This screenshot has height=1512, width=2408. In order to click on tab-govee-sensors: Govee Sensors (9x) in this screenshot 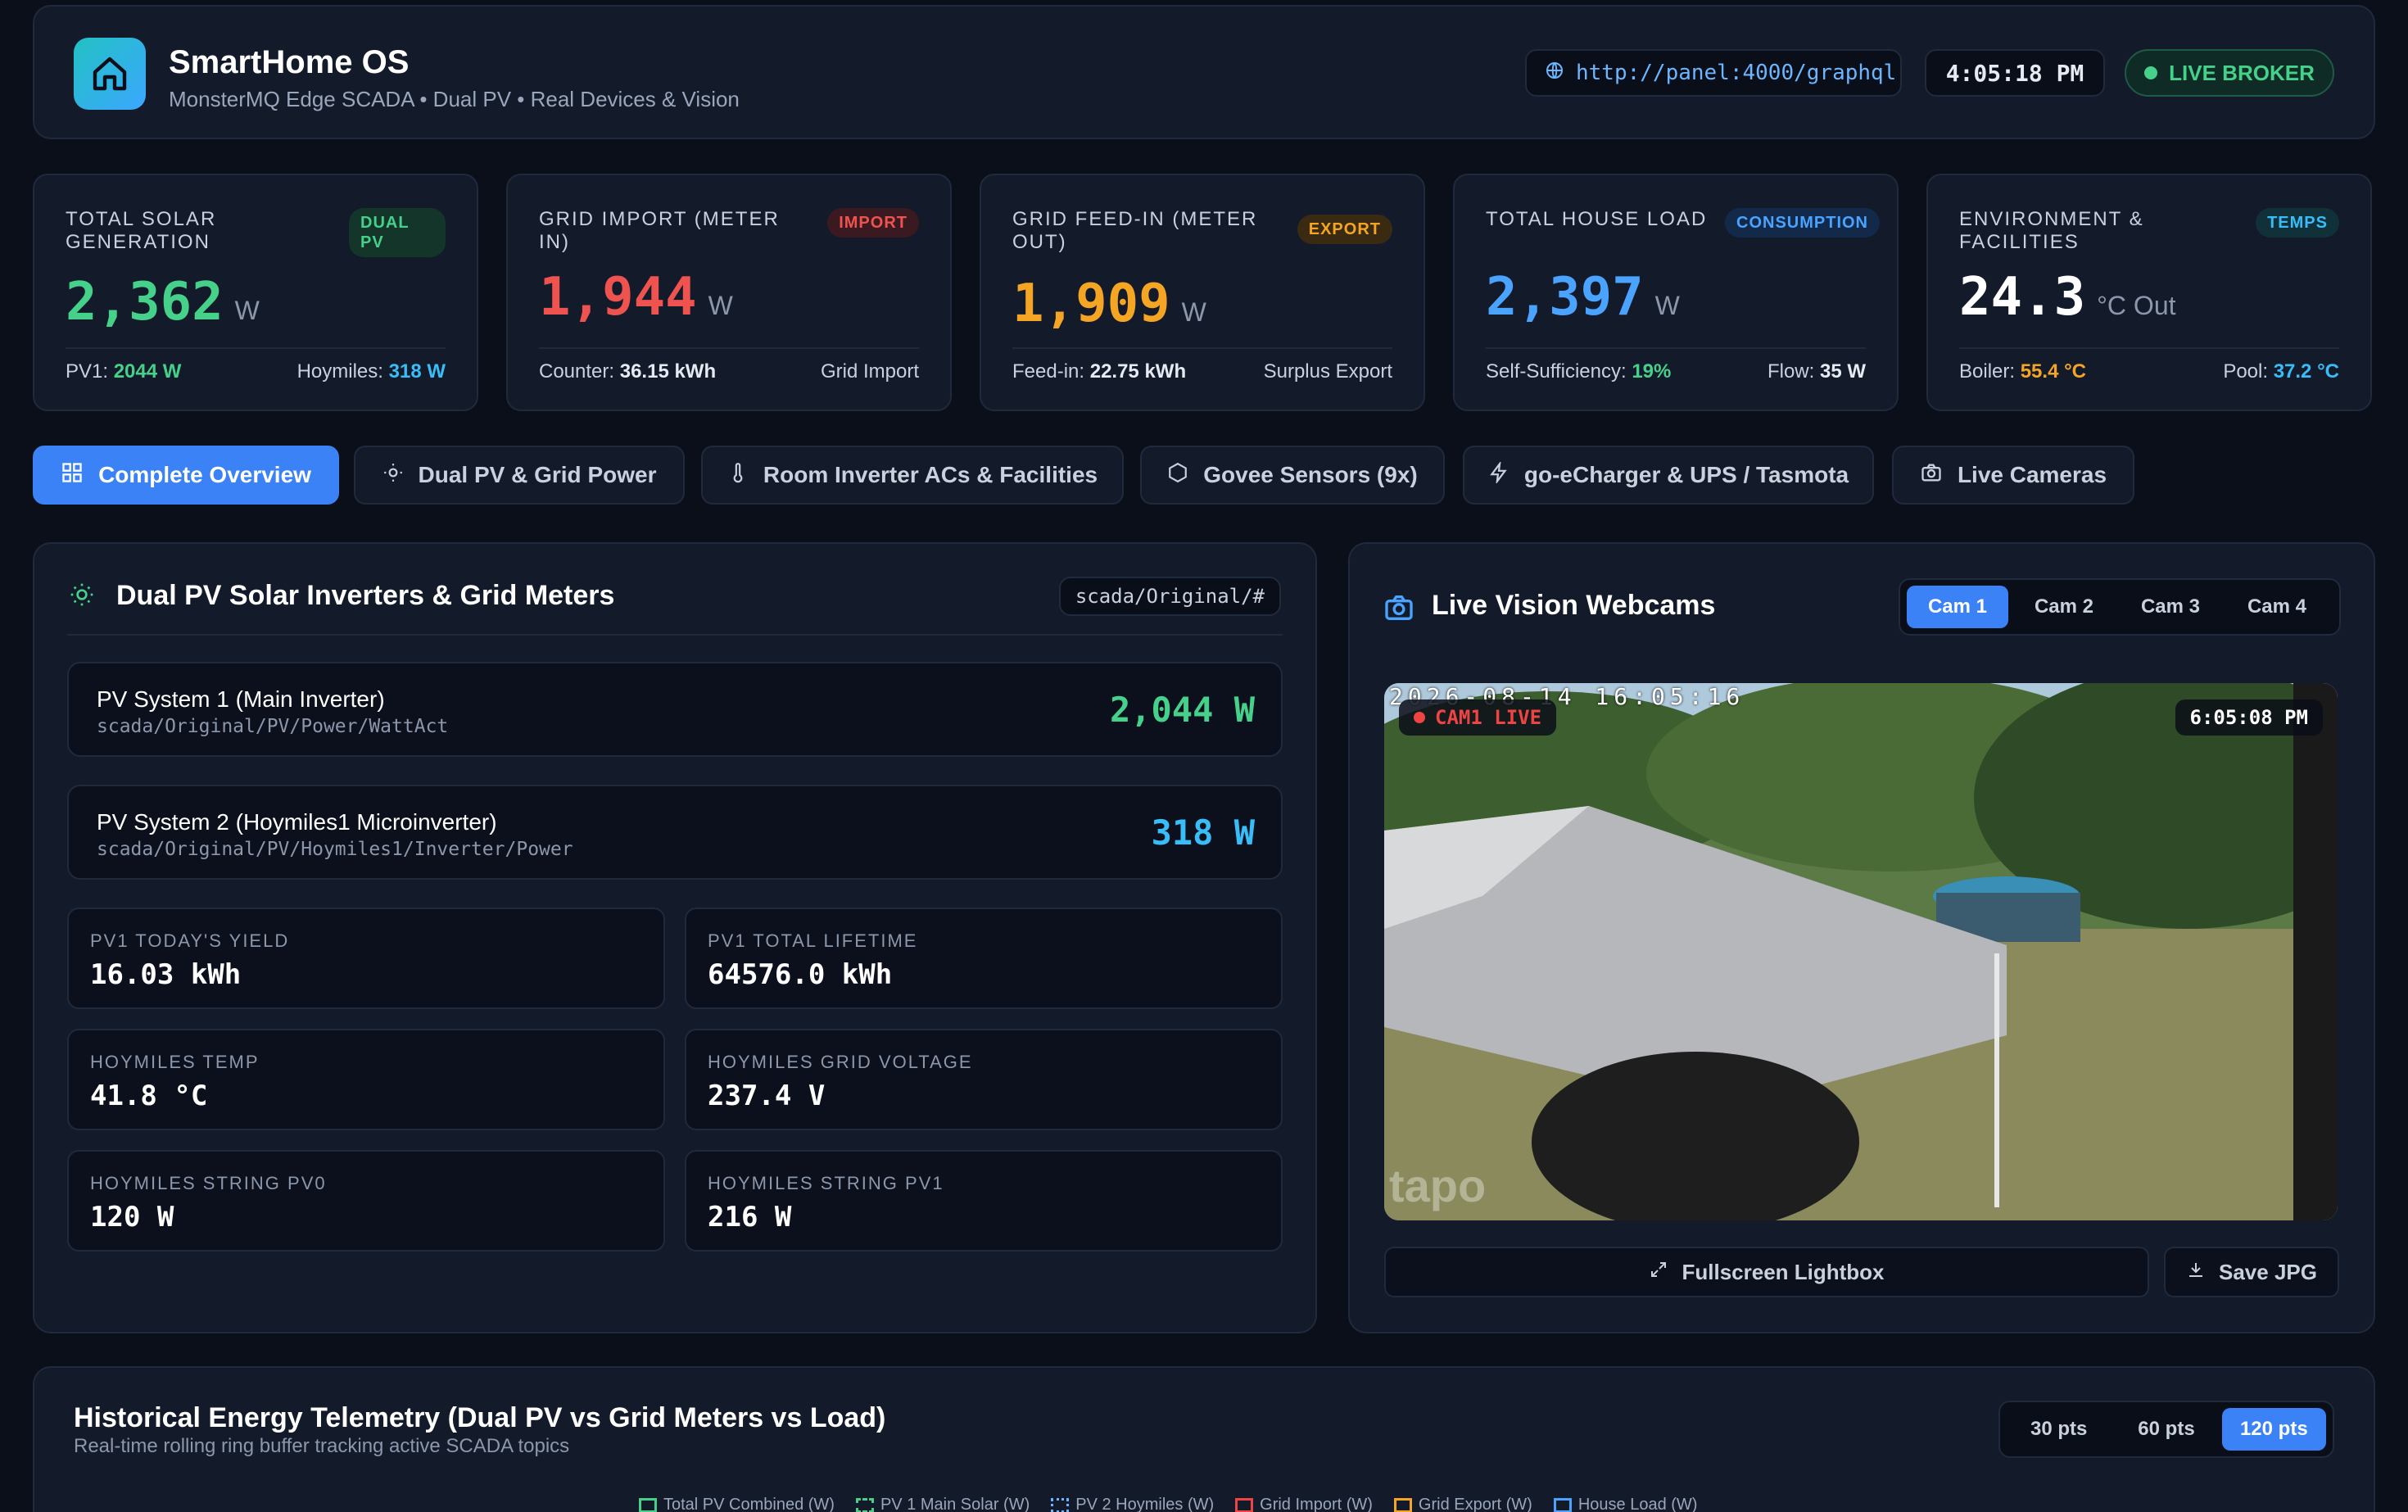, I will do `click(1292, 476)`.